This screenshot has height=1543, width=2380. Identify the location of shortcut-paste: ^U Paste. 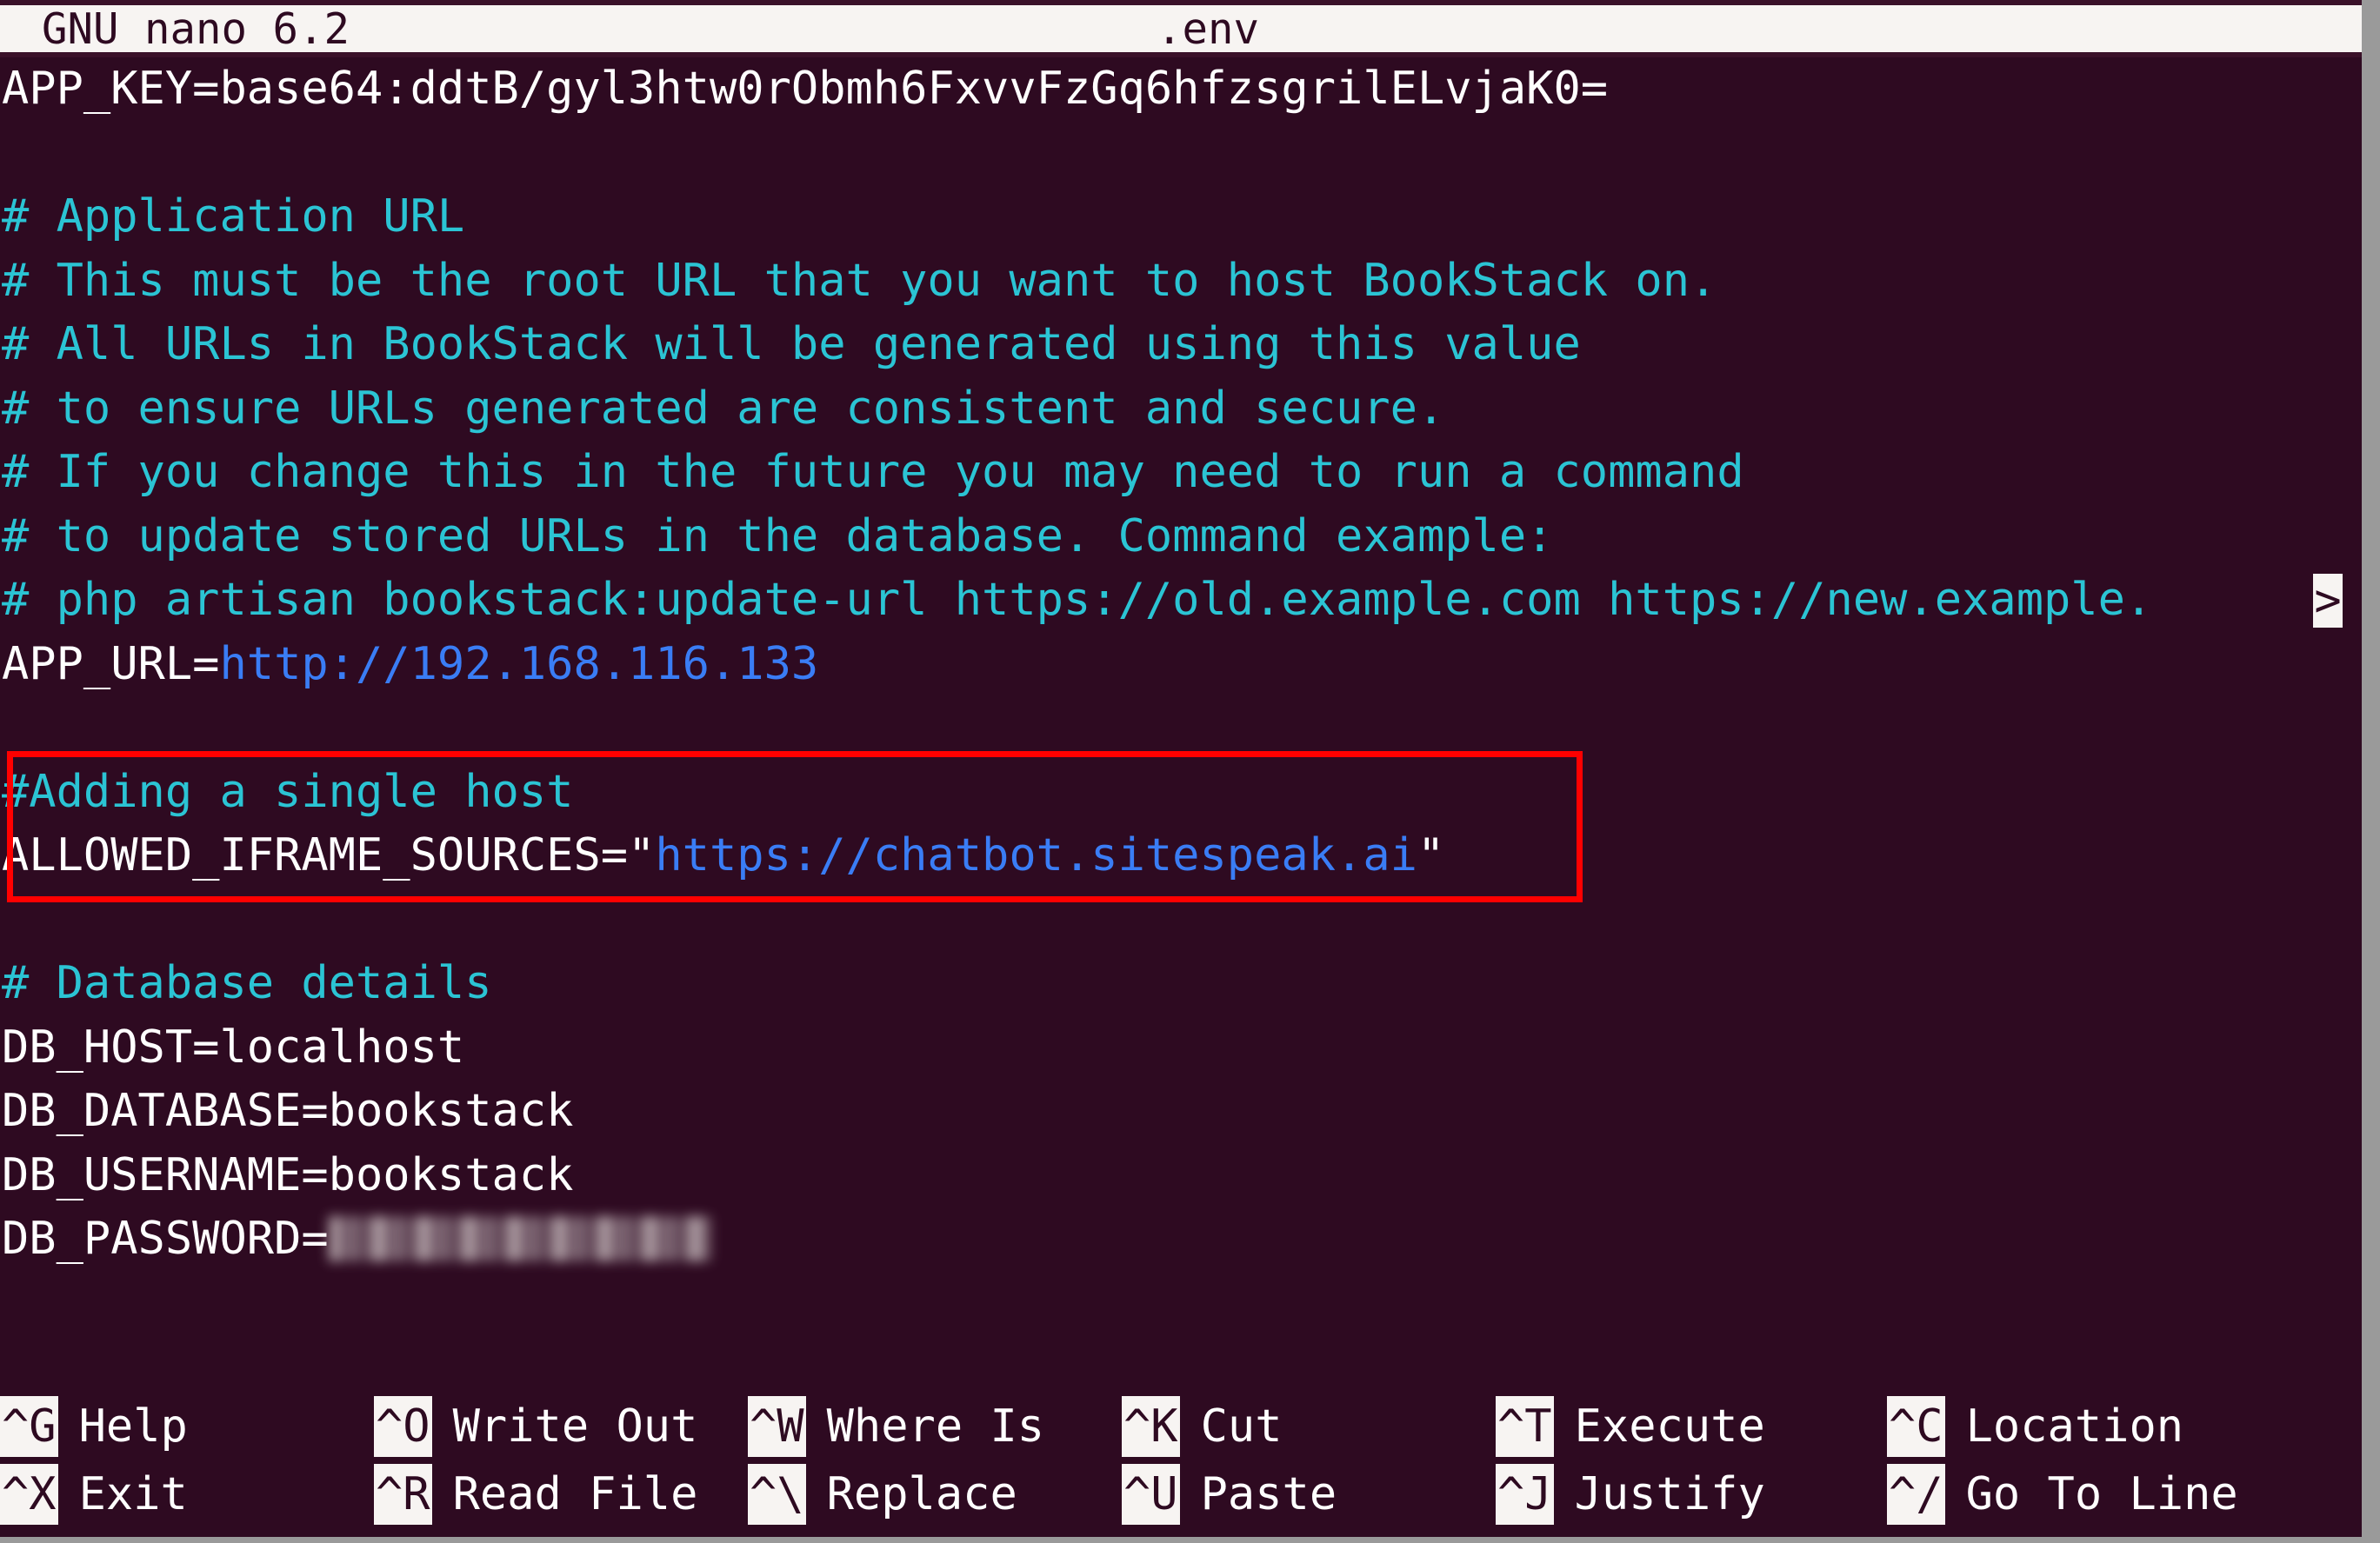
(1229, 1494).